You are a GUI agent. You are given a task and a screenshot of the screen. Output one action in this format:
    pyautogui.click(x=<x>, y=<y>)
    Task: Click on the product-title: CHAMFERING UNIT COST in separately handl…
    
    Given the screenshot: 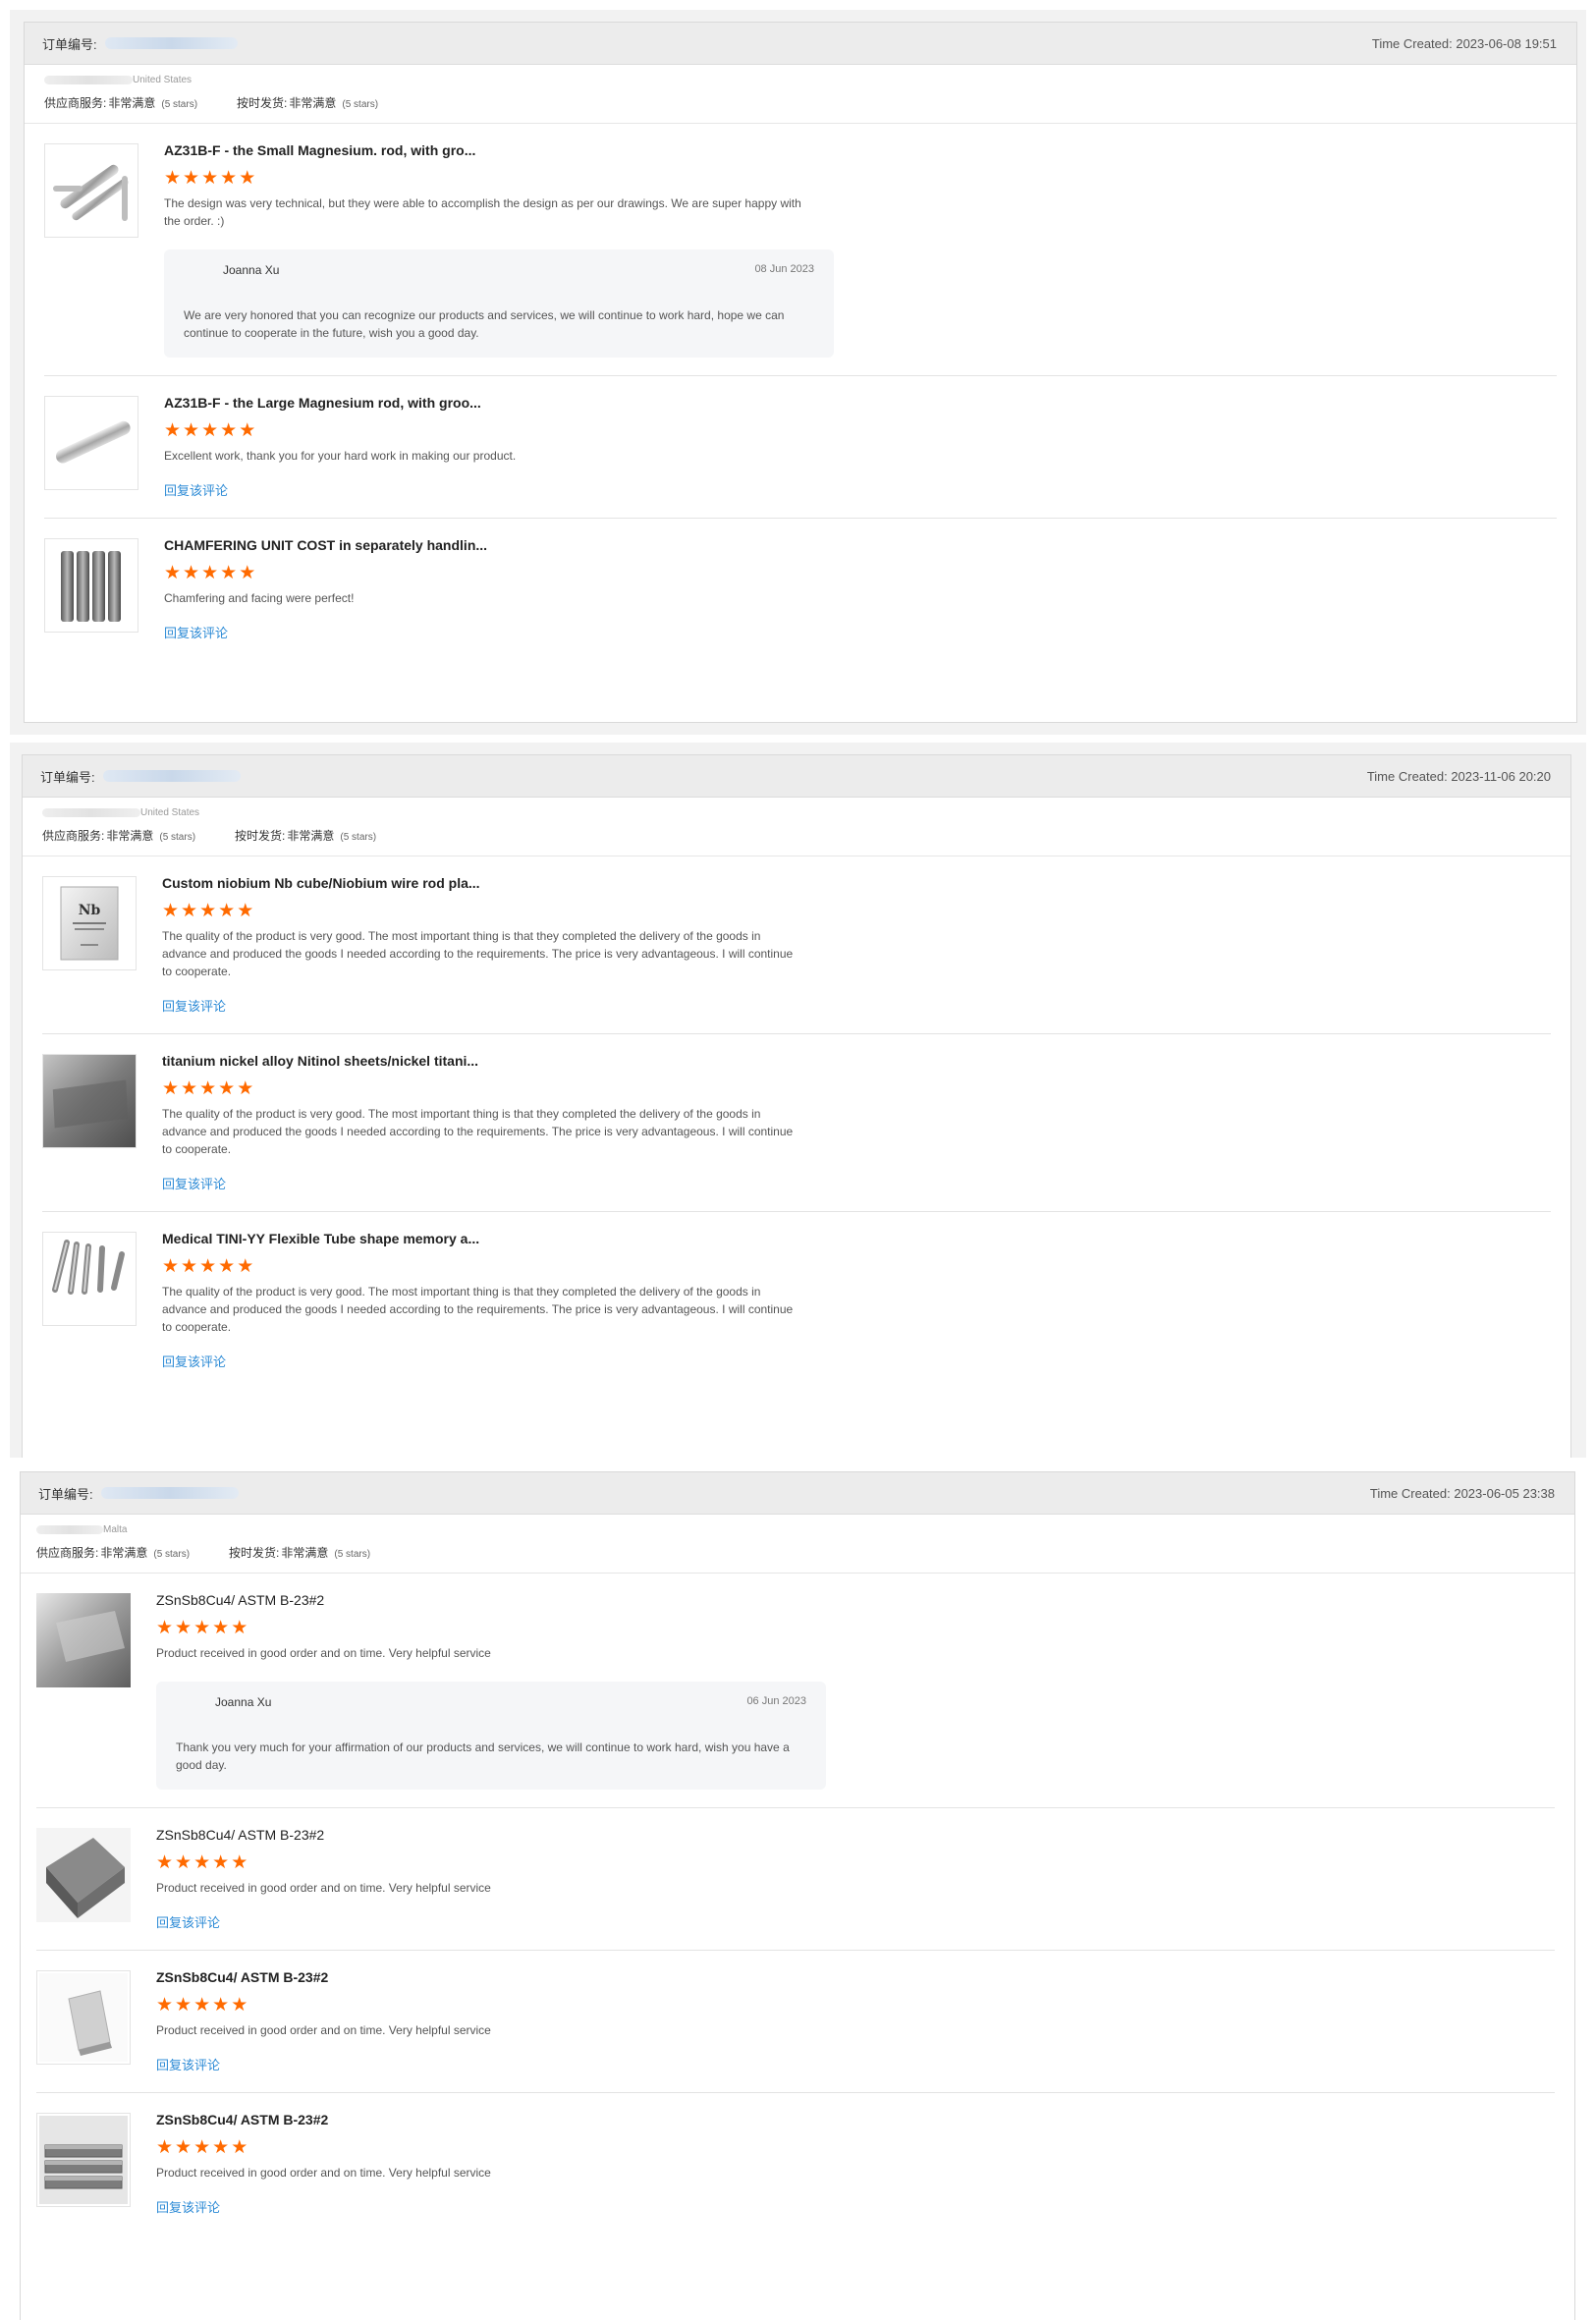 What is the action you would take?
    pyautogui.click(x=861, y=545)
    